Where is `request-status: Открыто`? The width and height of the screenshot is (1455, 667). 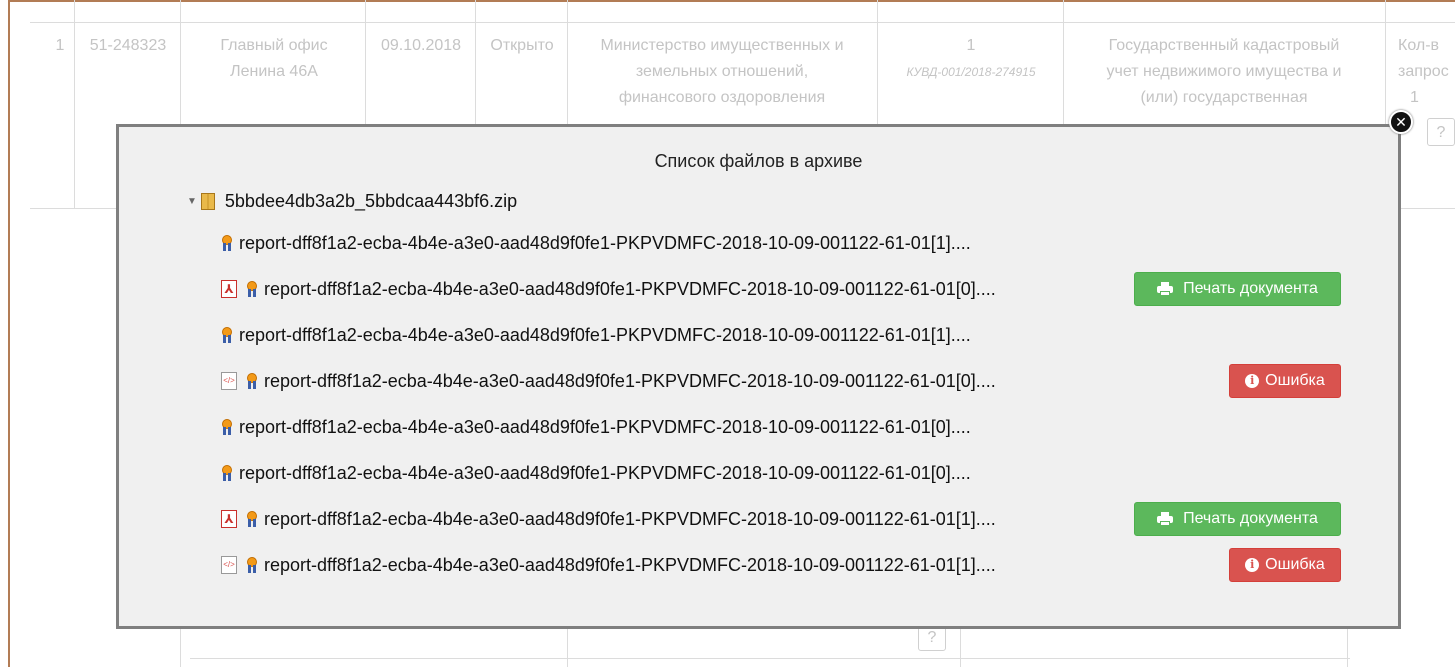
request-status: Открыто is located at coordinates (522, 45).